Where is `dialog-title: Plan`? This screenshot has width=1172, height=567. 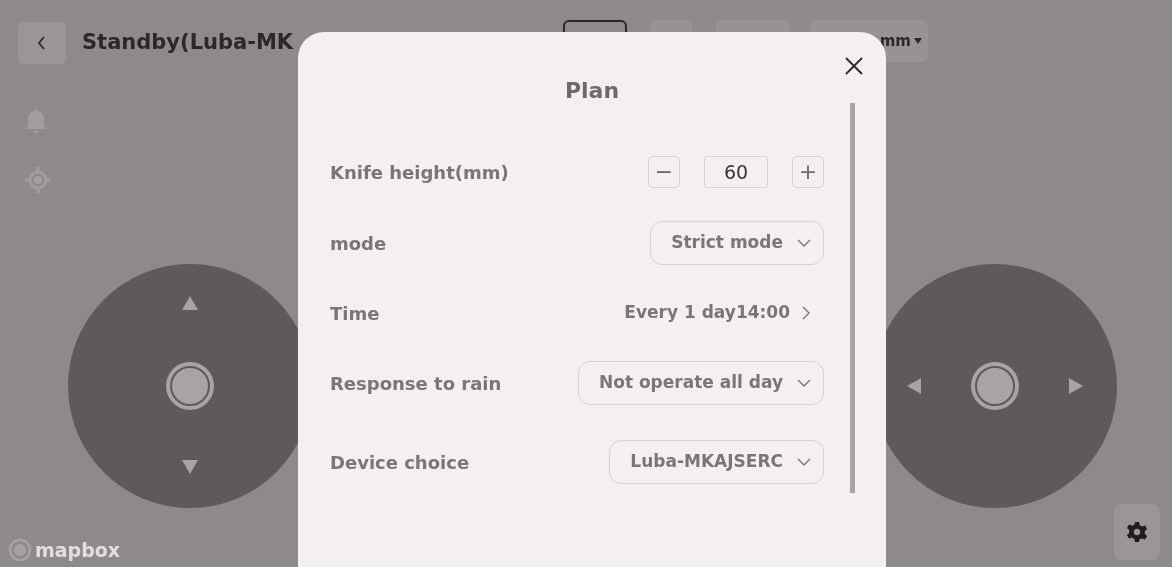 dialog-title: Plan is located at coordinates (592, 91).